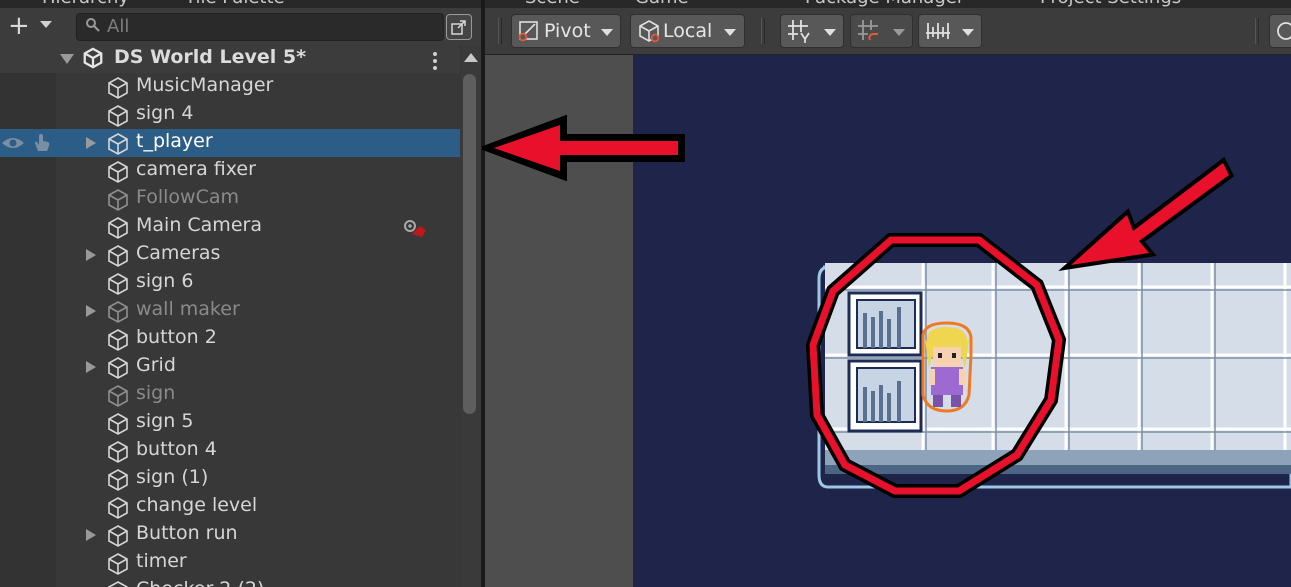 The height and width of the screenshot is (587, 1291). Describe the element at coordinates (899, 32) in the screenshot. I see `increment-snap-caret-icon` at that location.